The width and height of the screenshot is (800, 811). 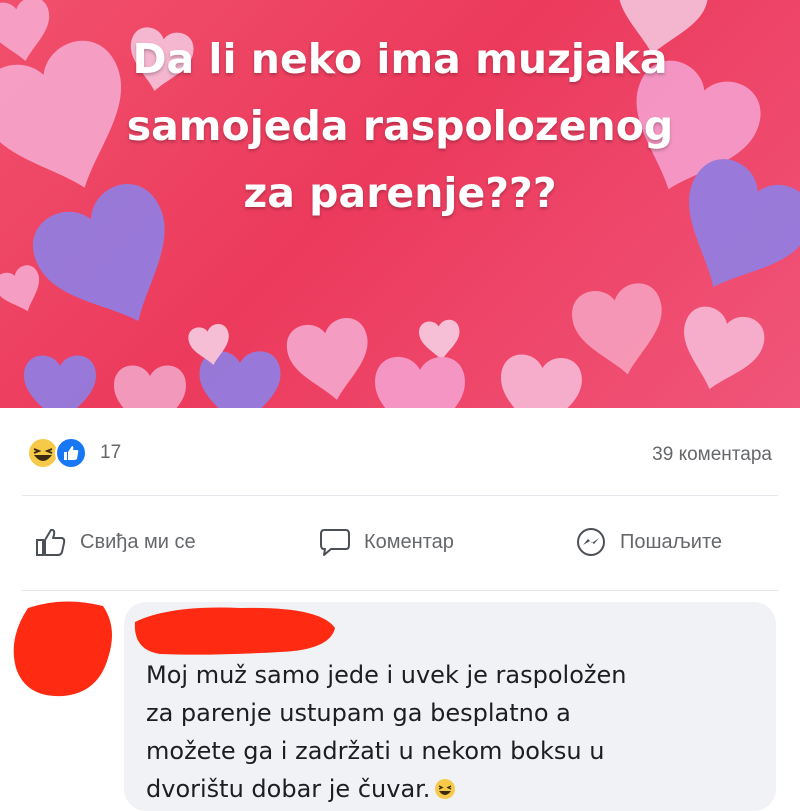 I want to click on comment-line: možete ga i zadržati u nekom boksu u, so click(x=375, y=751).